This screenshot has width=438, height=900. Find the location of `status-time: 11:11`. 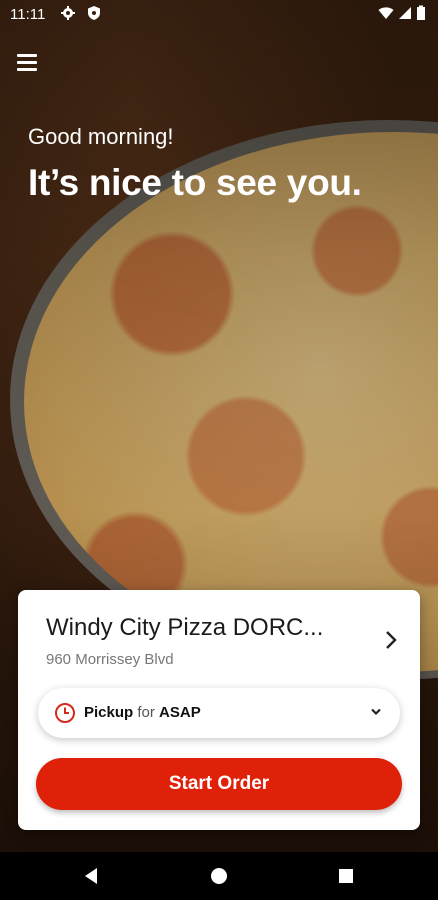

status-time: 11:11 is located at coordinates (28, 14).